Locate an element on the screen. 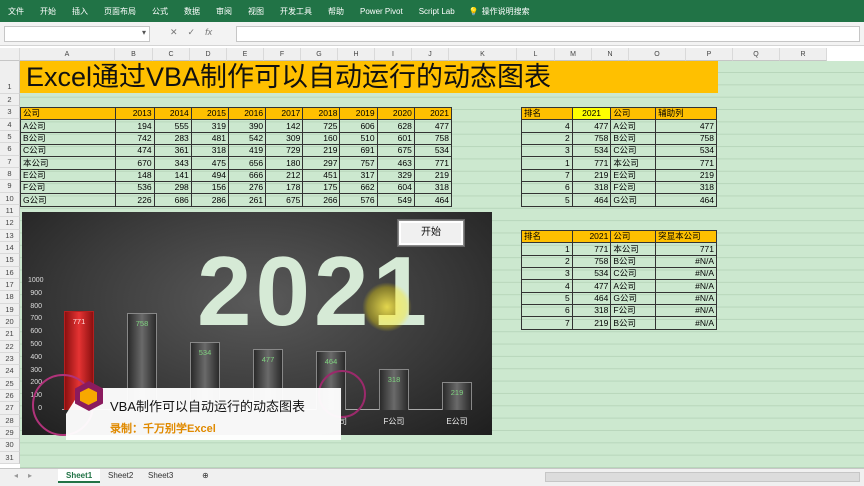 Image resolution: width=864 pixels, height=486 pixels. main-table-cell: B公司 is located at coordinates (68, 138).